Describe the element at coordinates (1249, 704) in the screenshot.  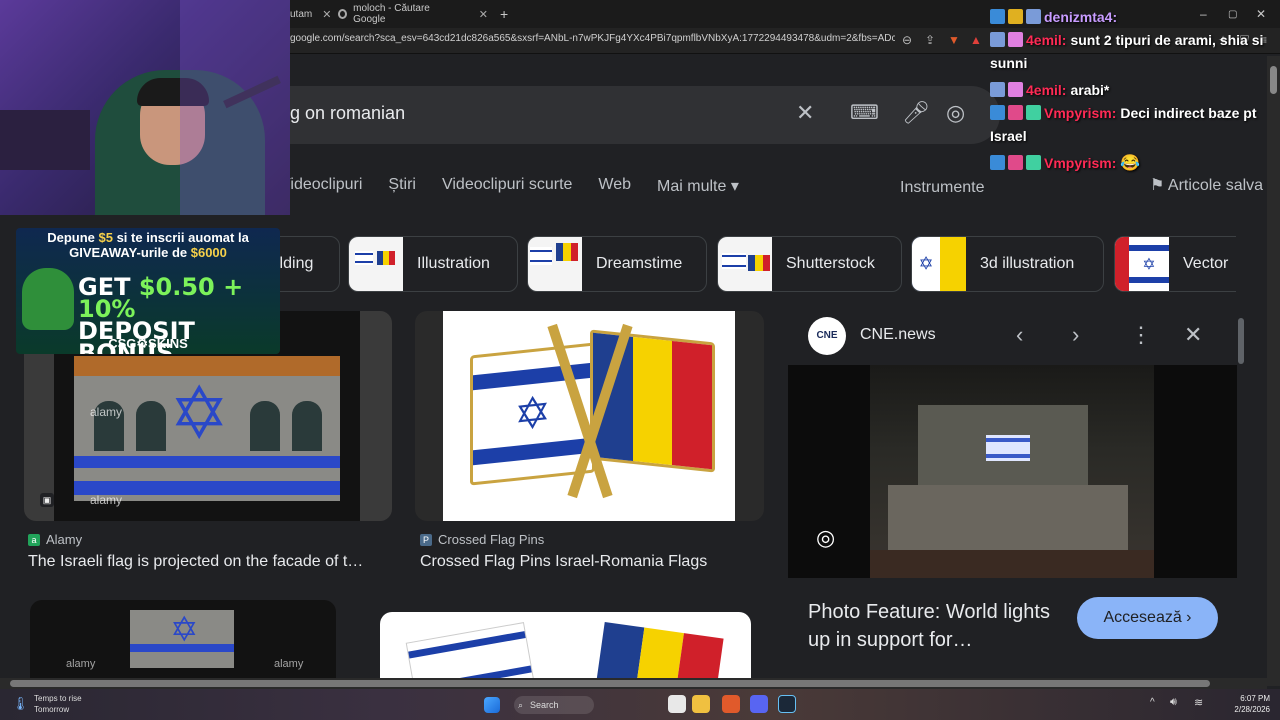
I see `clock: 6:07 PM 2/28/2026` at that location.